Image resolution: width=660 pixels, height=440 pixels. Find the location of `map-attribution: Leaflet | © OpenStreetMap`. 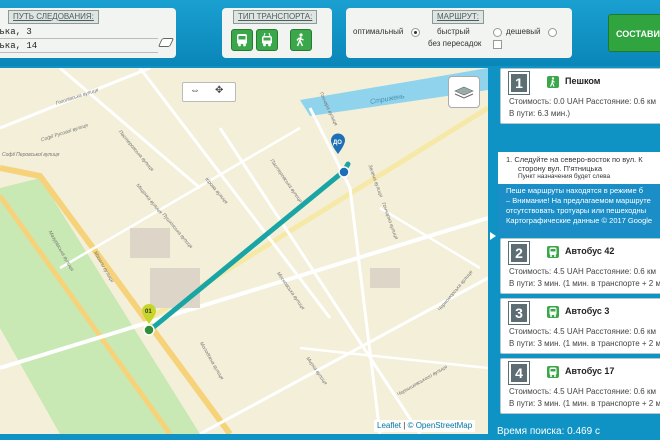

map-attribution: Leaflet | © OpenStreetMap is located at coordinates (425, 426).